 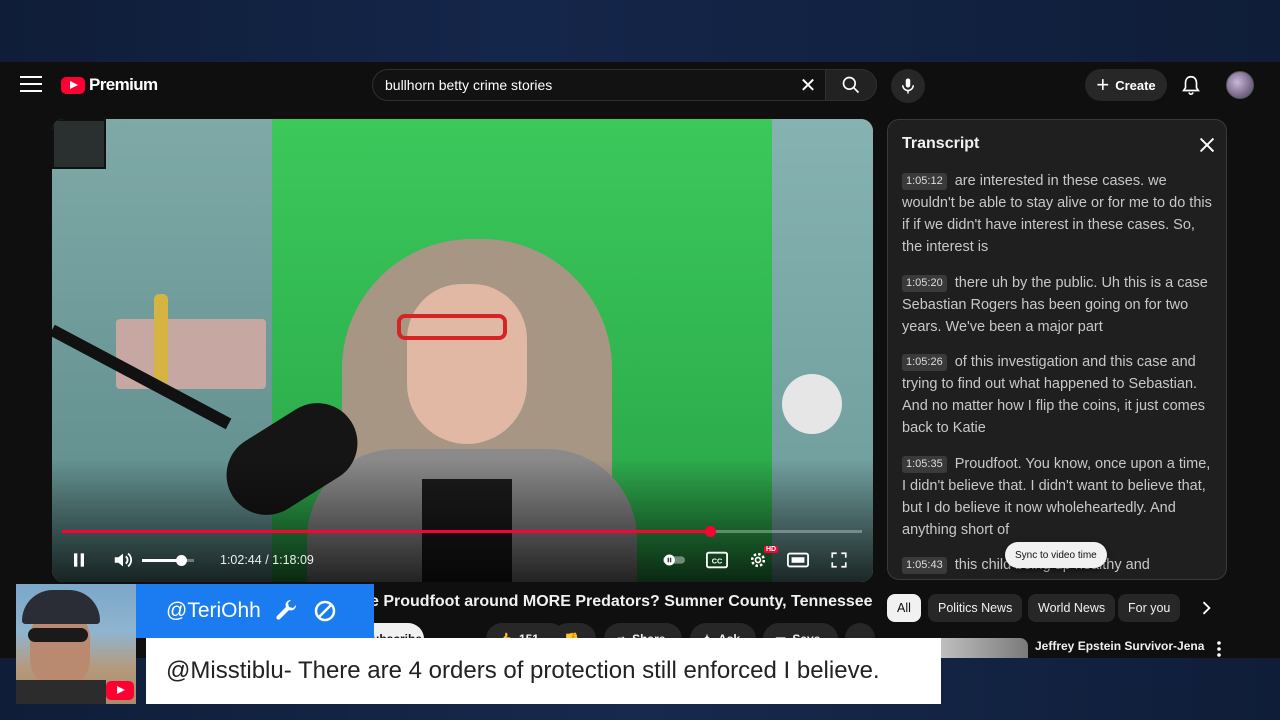 I want to click on segment-timestamp: 1:05:43, so click(x=924, y=565).